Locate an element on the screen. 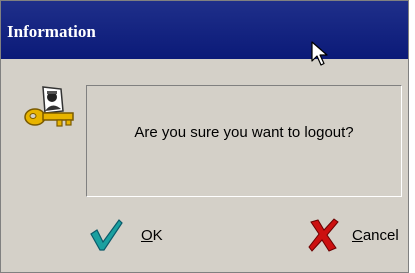  cancel-button-label: Cancel is located at coordinates (375, 235).